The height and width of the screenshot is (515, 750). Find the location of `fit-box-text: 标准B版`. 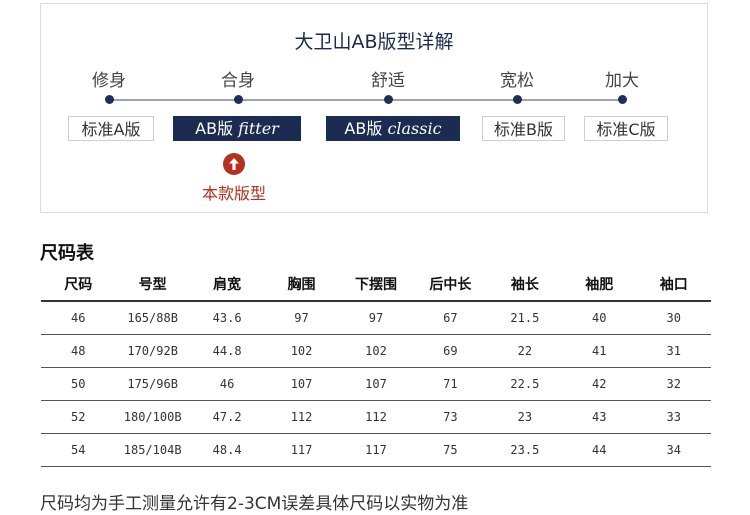

fit-box-text: 标准B版 is located at coordinates (523, 129).